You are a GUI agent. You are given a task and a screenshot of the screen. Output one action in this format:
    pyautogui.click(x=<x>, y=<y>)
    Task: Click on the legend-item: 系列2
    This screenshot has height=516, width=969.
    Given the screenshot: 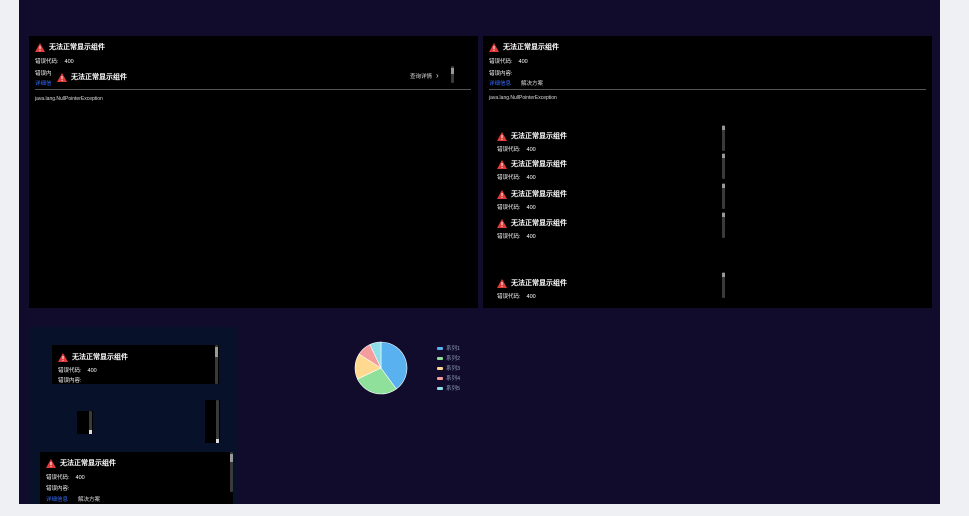 What is the action you would take?
    pyautogui.click(x=448, y=358)
    